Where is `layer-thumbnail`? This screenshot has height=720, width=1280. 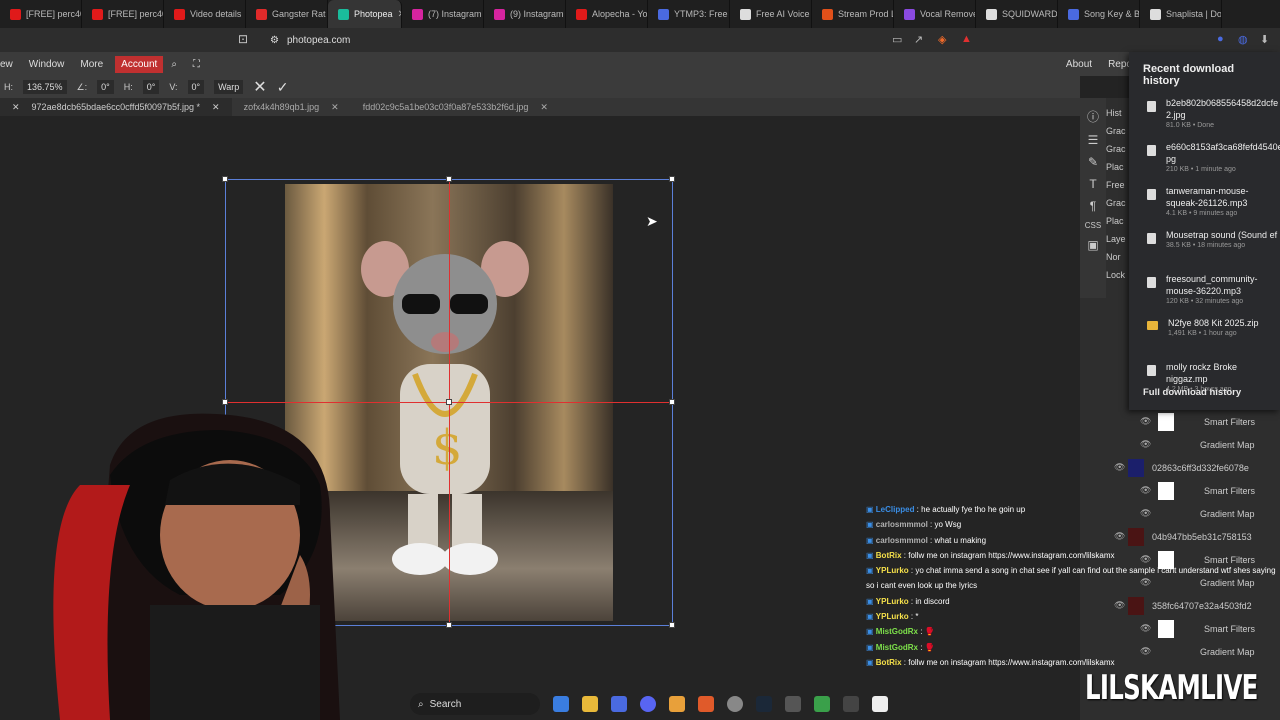
layer-thumbnail is located at coordinates (1166, 490).